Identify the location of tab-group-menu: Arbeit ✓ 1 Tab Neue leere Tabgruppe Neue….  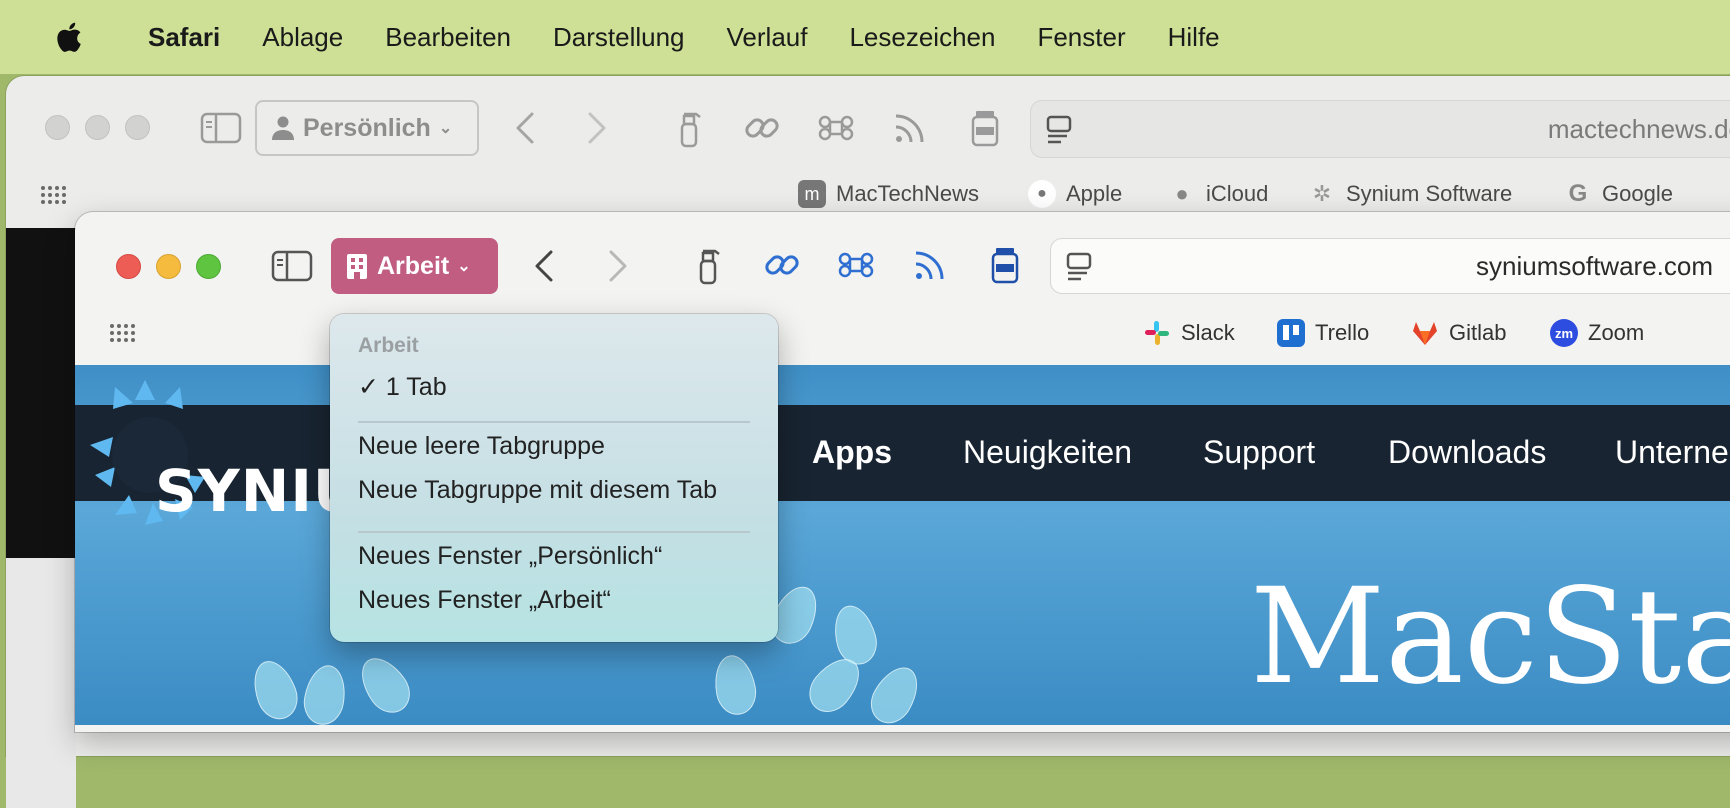
(554, 478).